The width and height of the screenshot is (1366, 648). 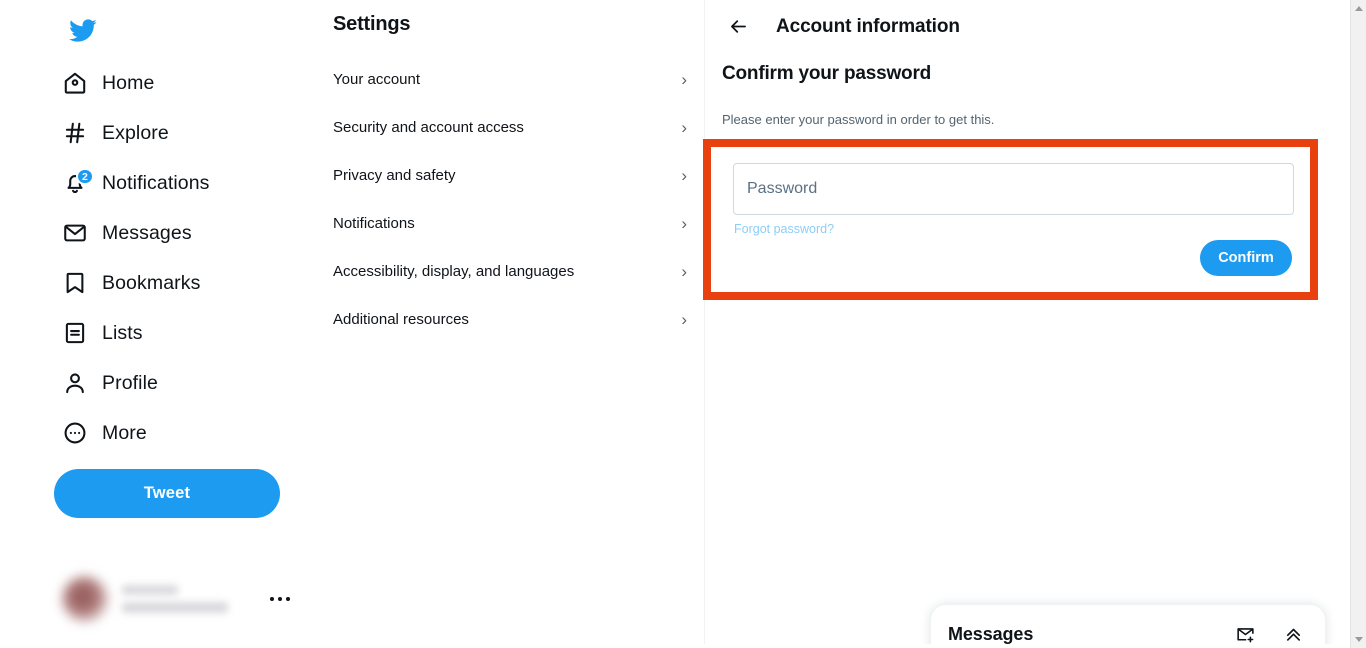 What do you see at coordinates (82, 30) in the screenshot?
I see `twitter-logo` at bounding box center [82, 30].